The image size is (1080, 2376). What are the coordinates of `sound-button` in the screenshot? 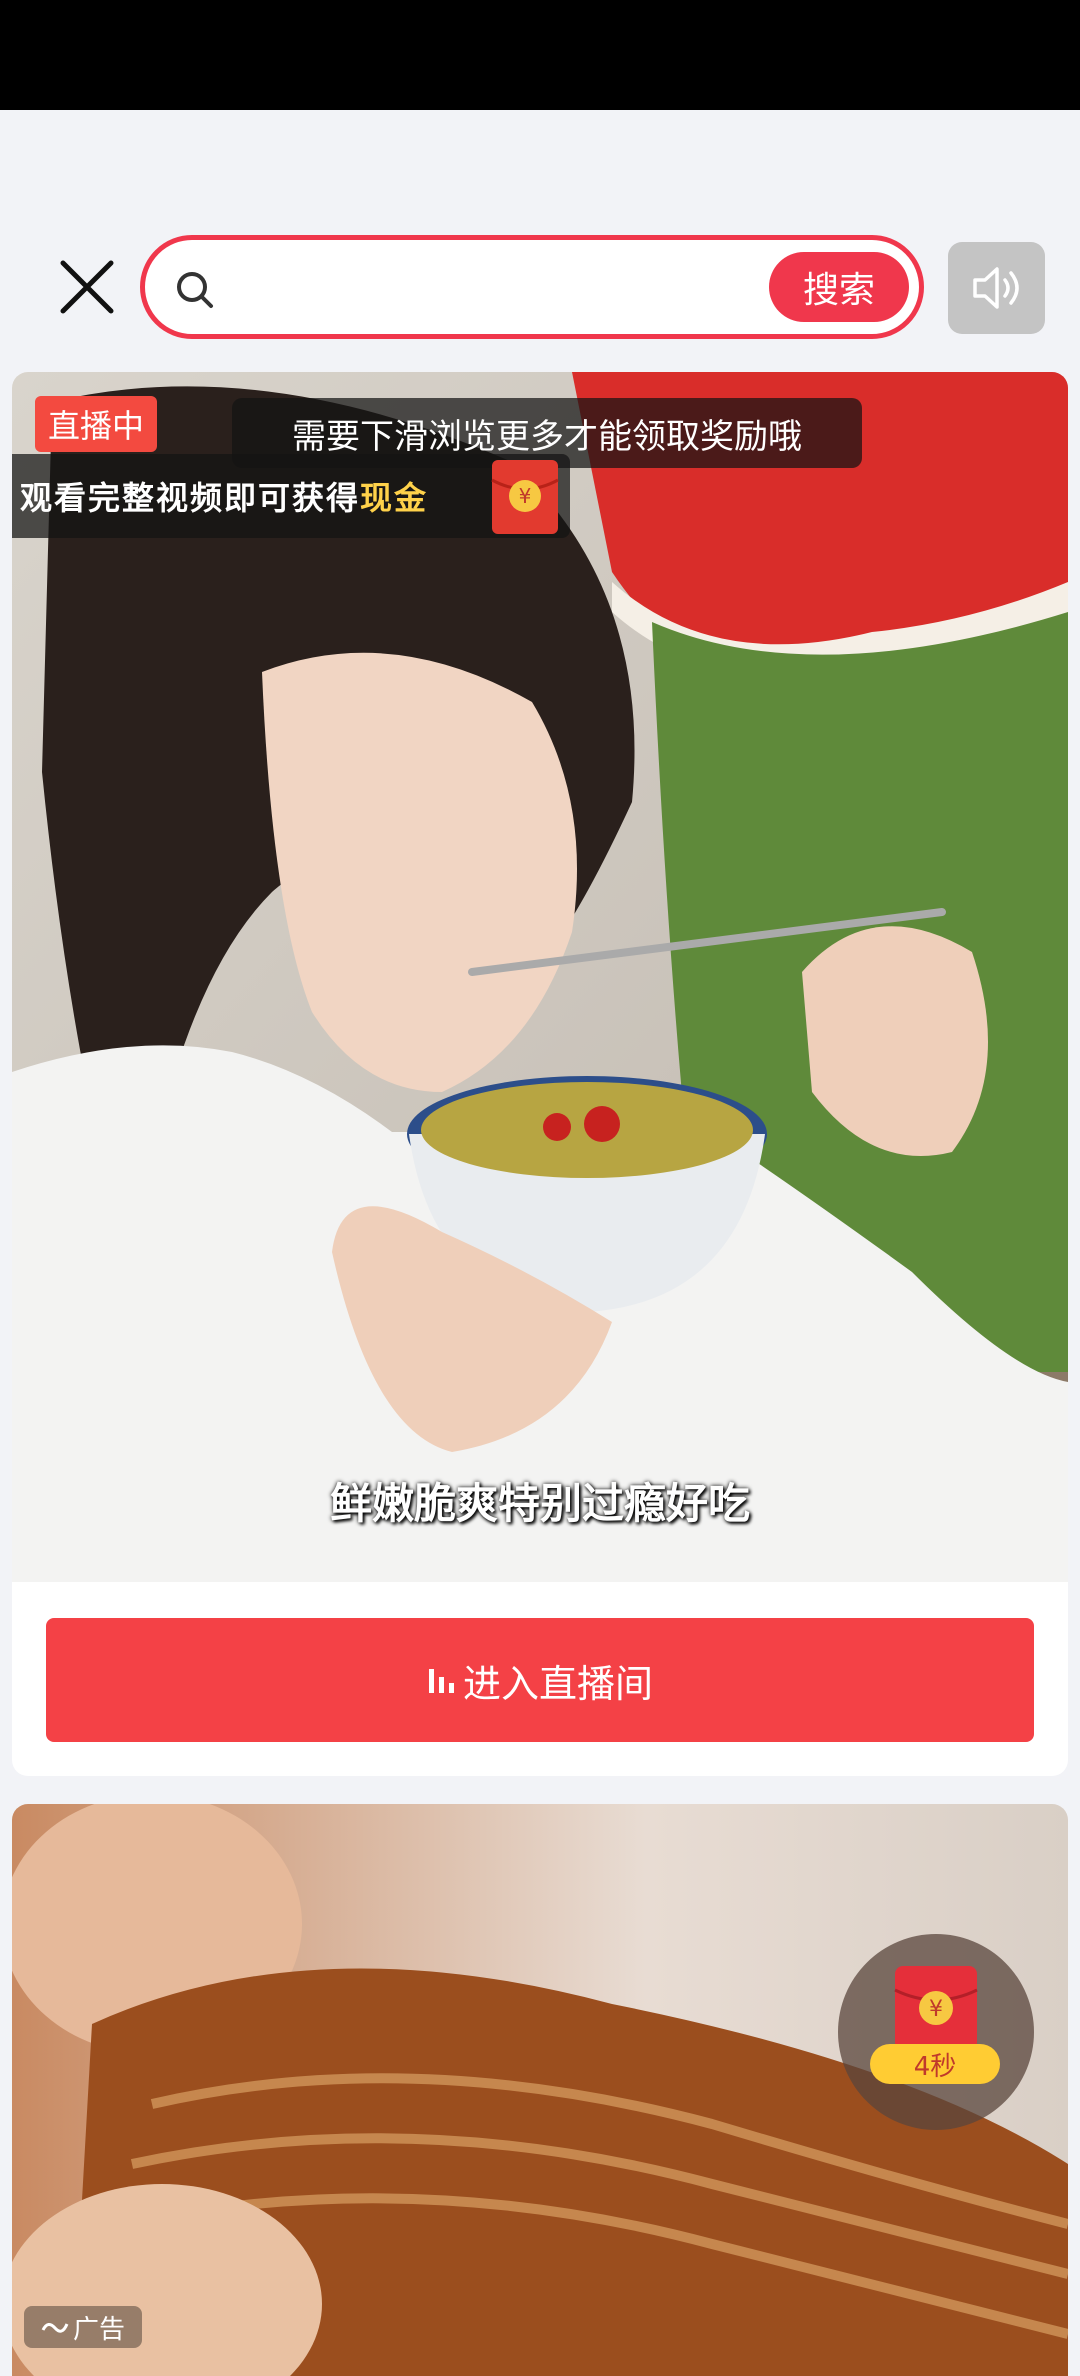 It's located at (996, 288).